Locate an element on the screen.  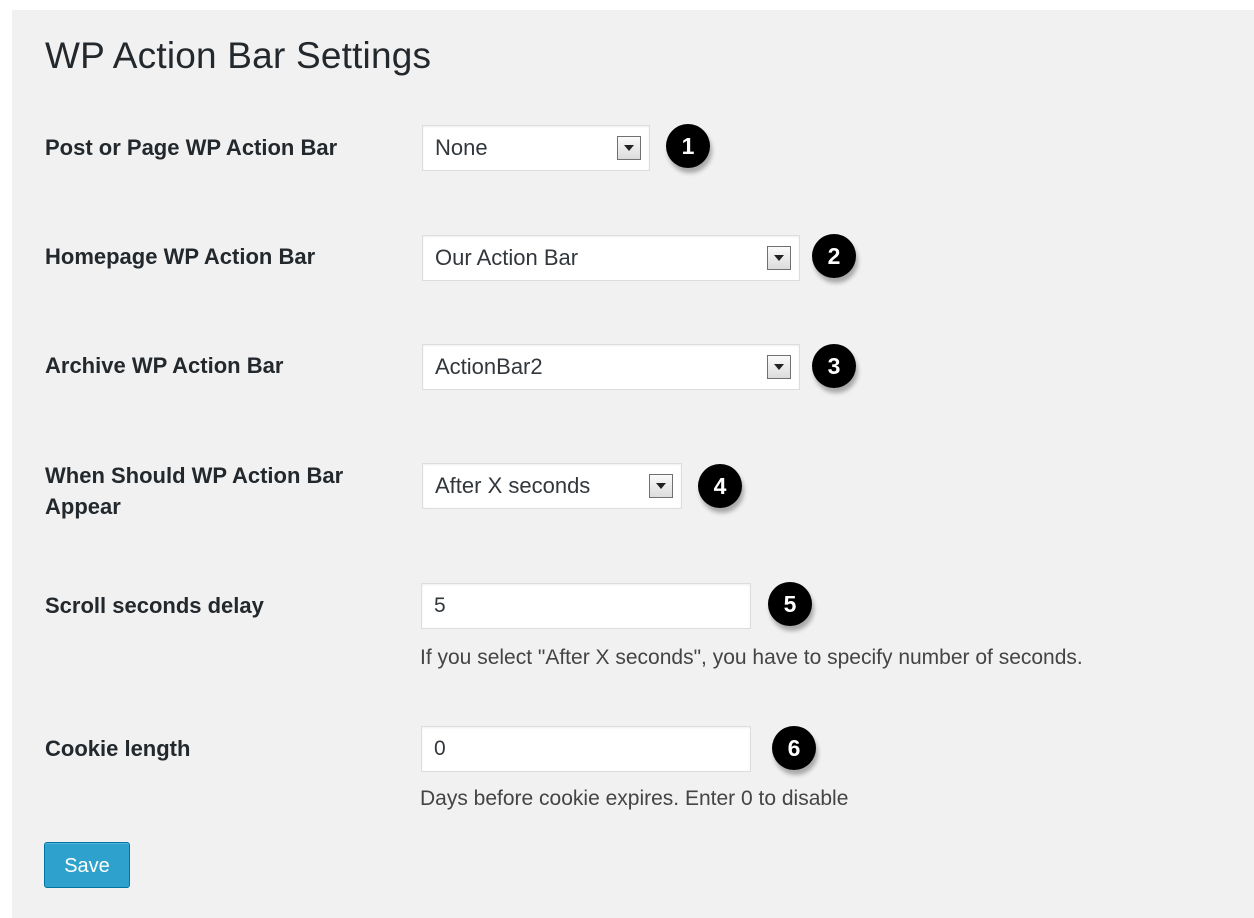
select-value: After X seconds is located at coordinates (513, 485).